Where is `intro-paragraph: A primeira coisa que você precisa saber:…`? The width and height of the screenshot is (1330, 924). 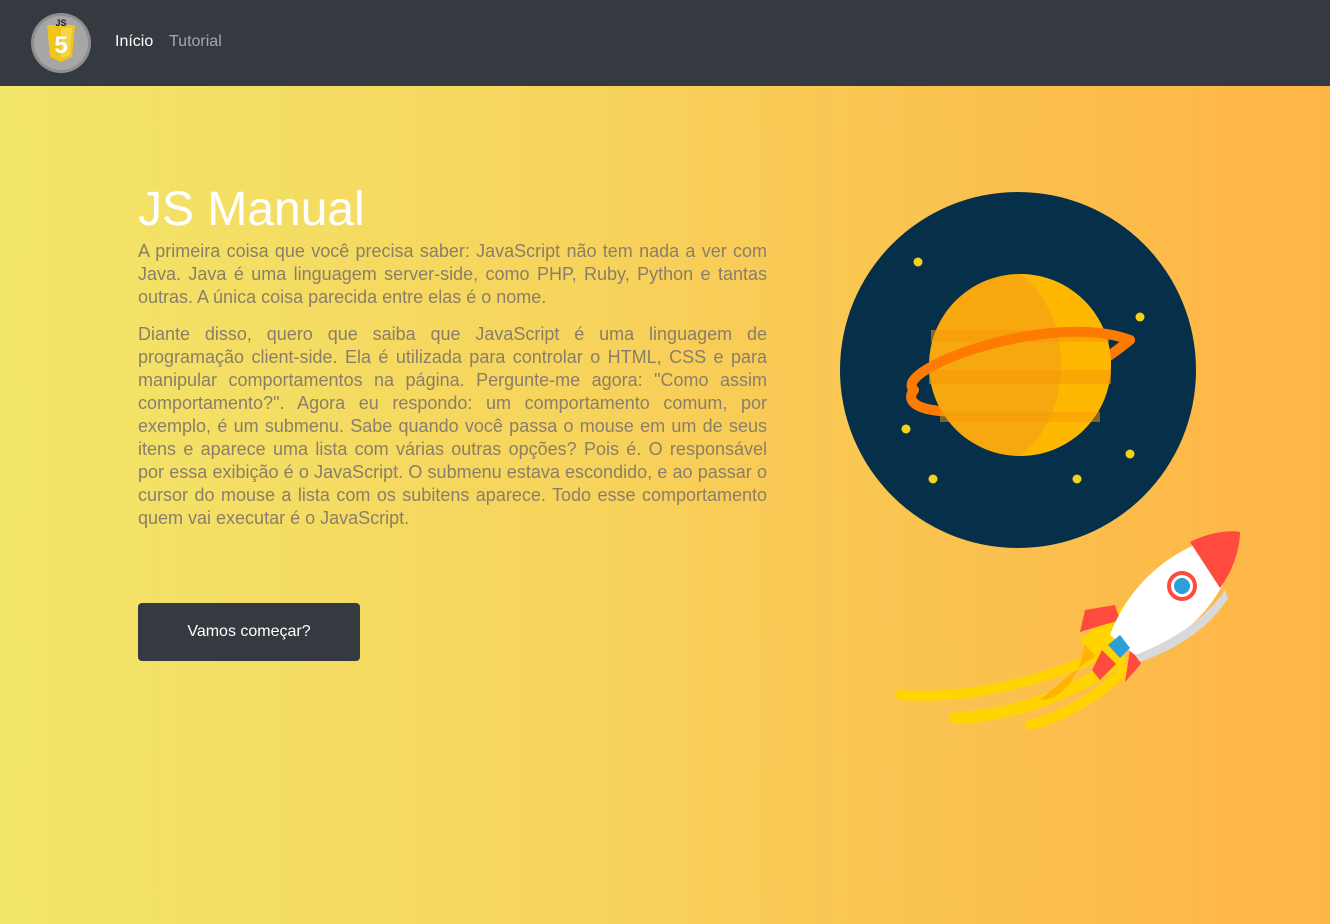
intro-paragraph: A primeira coisa que você precisa saber:… is located at coordinates (452, 274).